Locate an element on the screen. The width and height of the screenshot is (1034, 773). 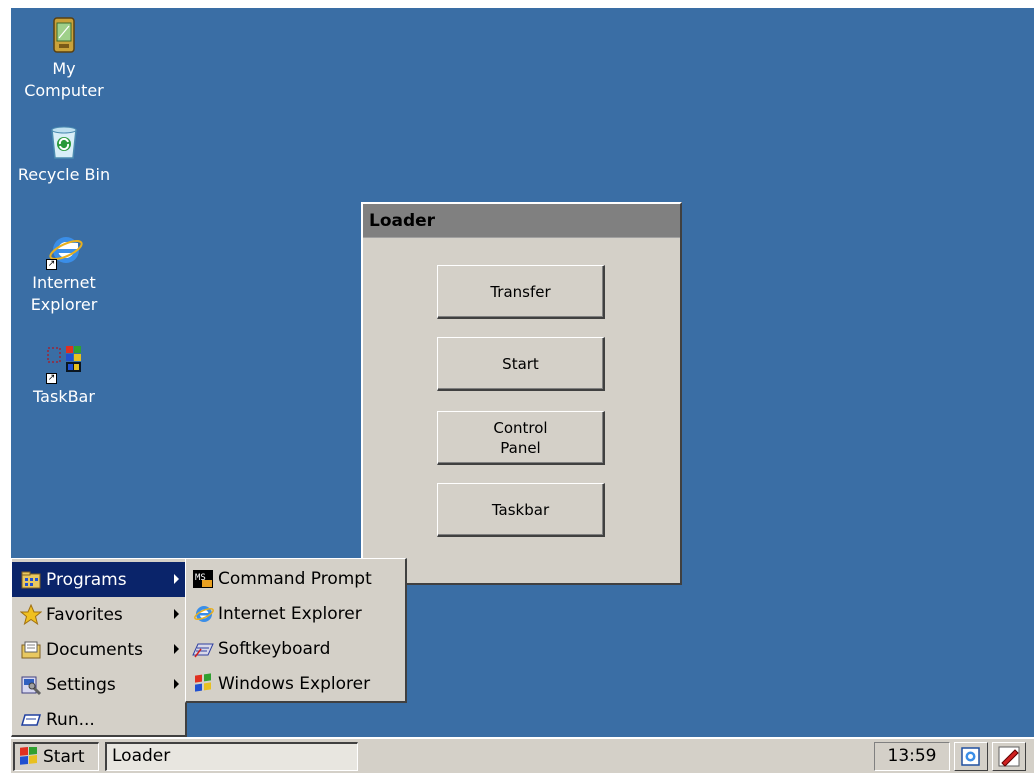
command-prompt-icon: MS is located at coordinates (203, 579).